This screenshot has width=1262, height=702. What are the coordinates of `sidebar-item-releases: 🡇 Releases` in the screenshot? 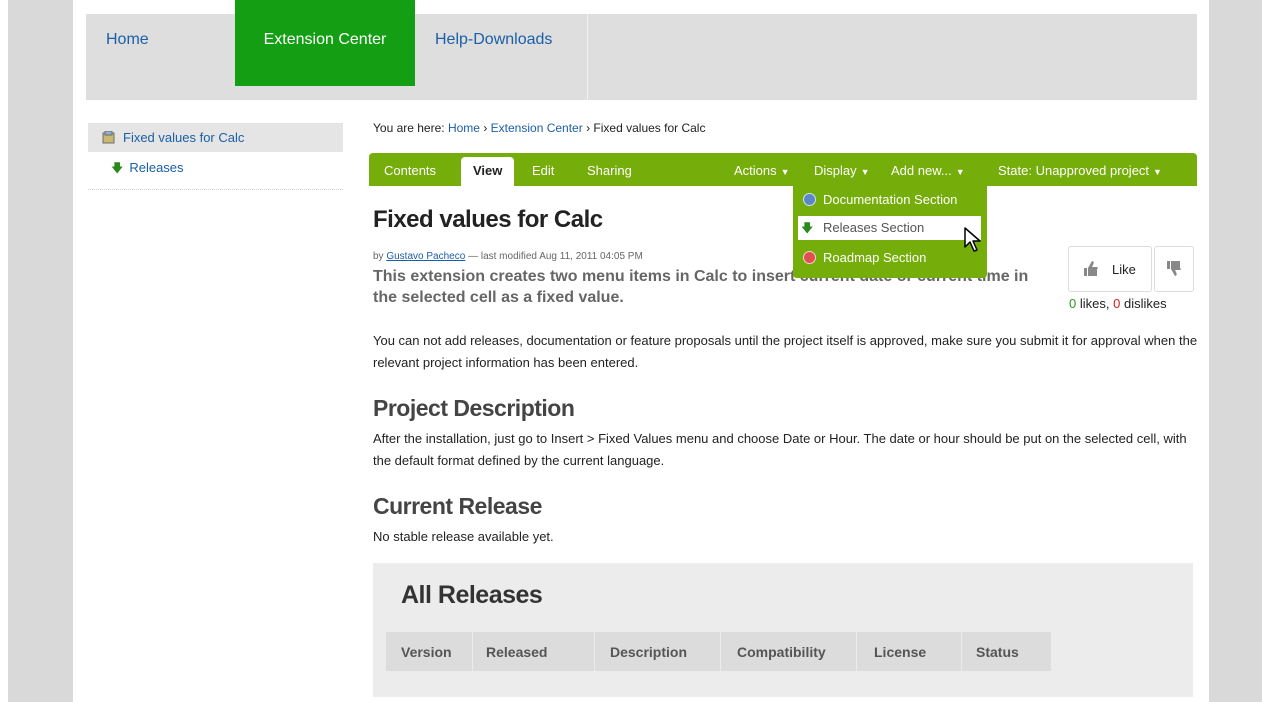 It's located at (147, 169).